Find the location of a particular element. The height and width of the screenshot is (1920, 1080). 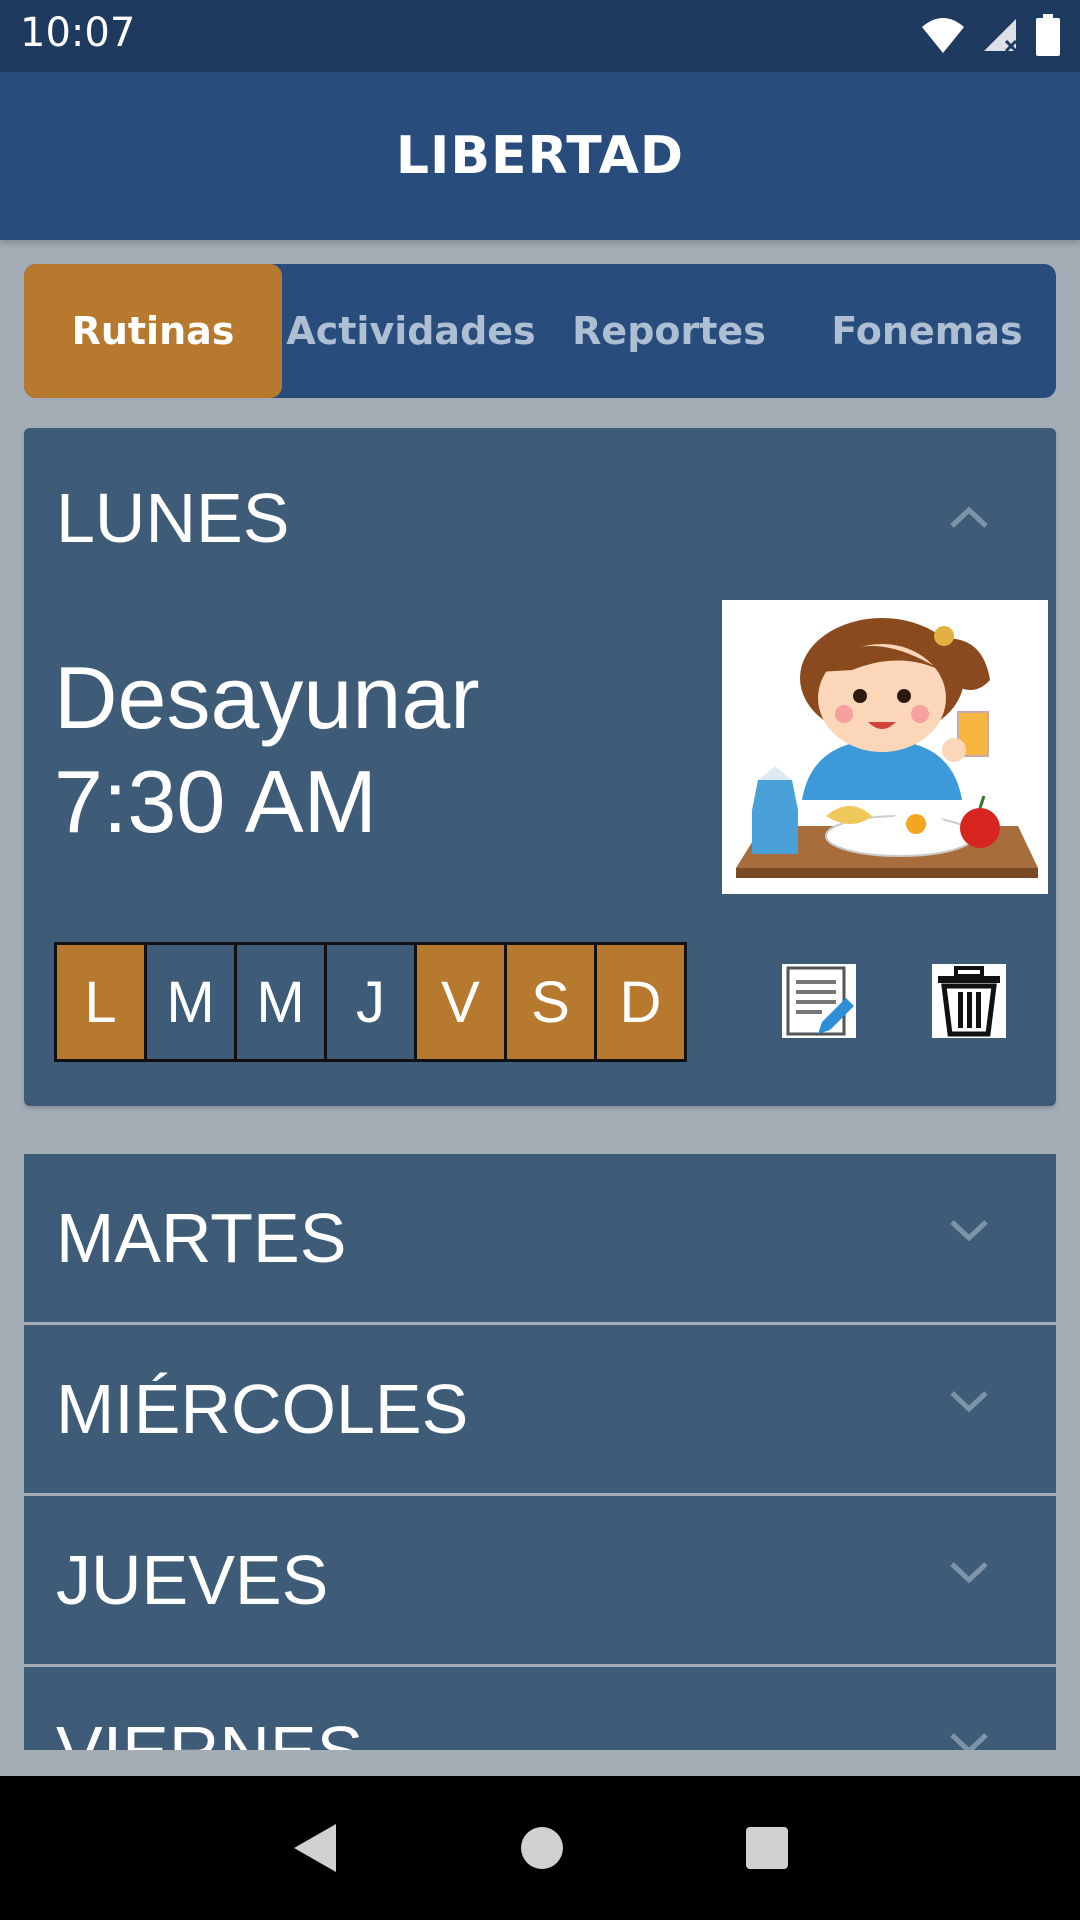

tab-fonemas: Fonemas is located at coordinates (927, 331).